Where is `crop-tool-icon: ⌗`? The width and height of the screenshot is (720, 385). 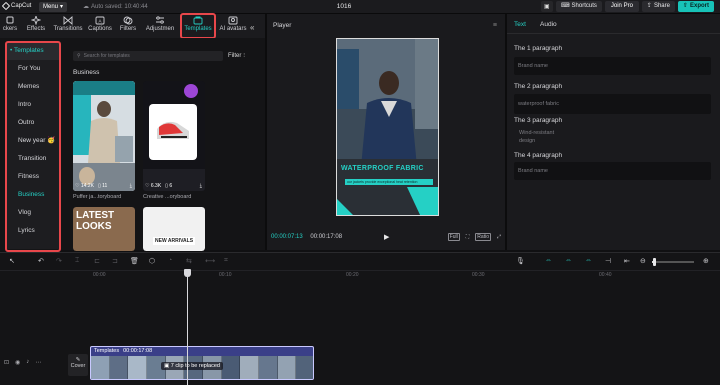
crop-tool-icon: ⌗ is located at coordinates (226, 261).